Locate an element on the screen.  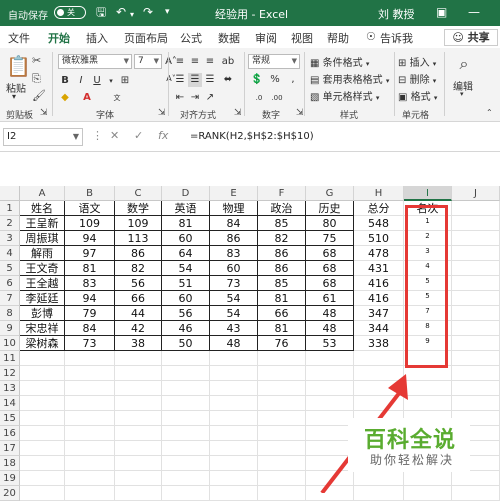
cell-a2: 王呈新 is located at coordinates (42, 223).